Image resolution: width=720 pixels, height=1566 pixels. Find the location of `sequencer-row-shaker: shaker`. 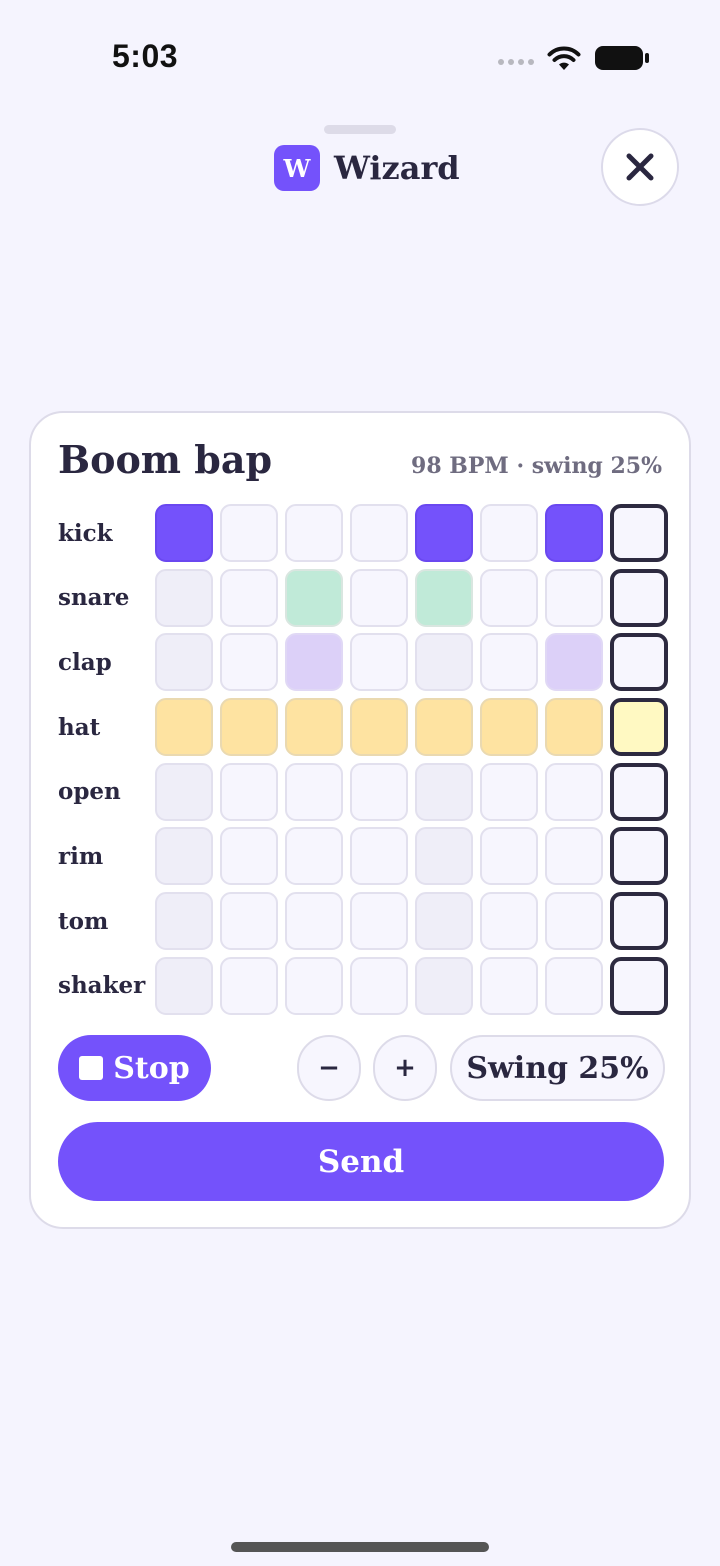

sequencer-row-shaker: shaker is located at coordinates (363, 985).